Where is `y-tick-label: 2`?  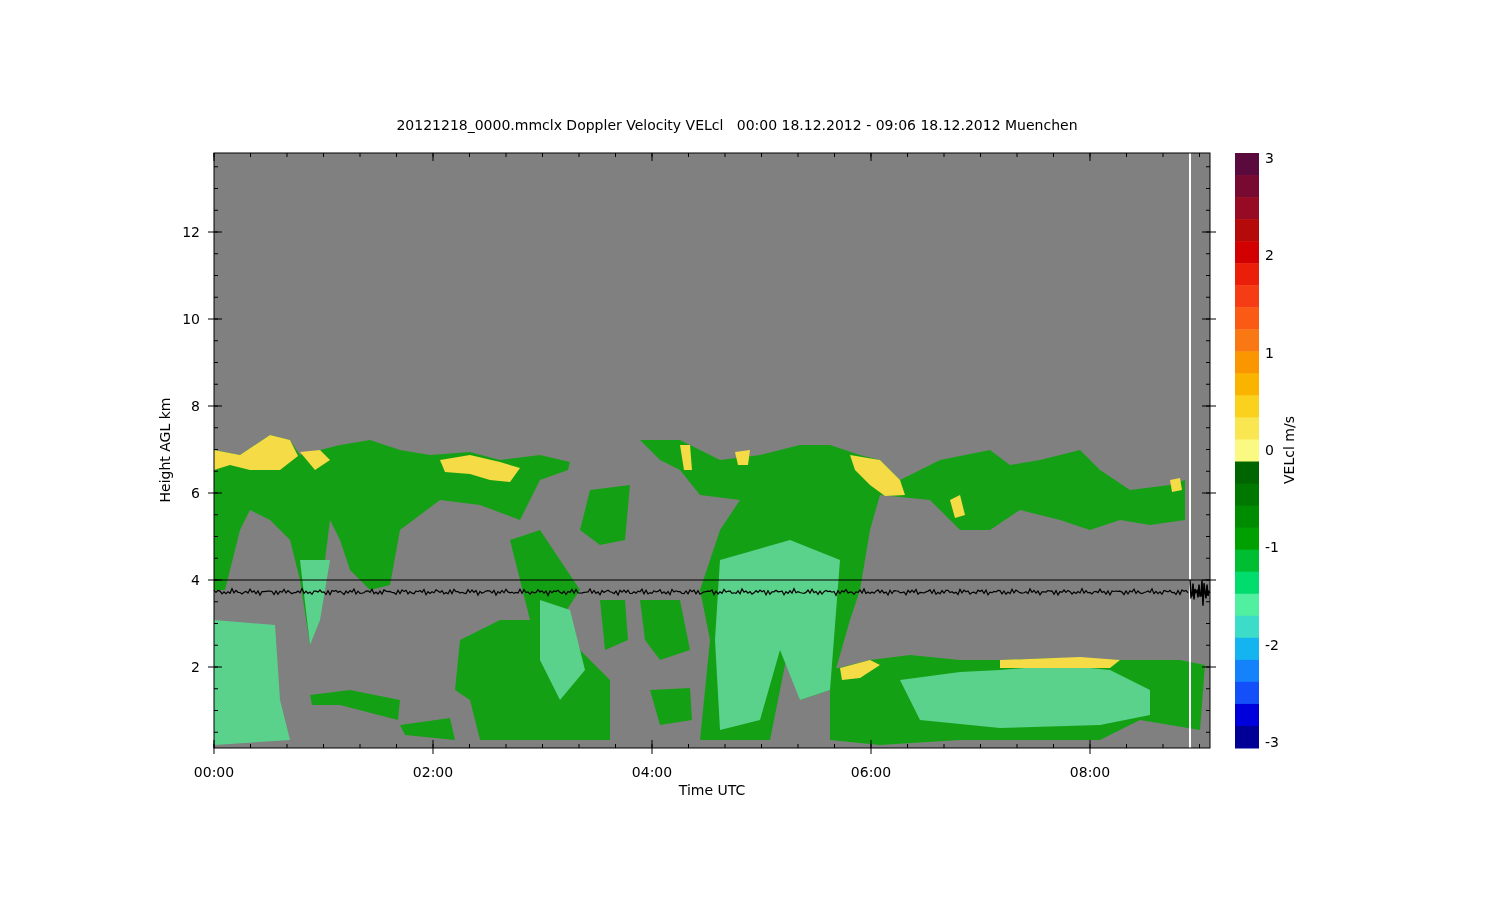 y-tick-label: 2 is located at coordinates (195, 667).